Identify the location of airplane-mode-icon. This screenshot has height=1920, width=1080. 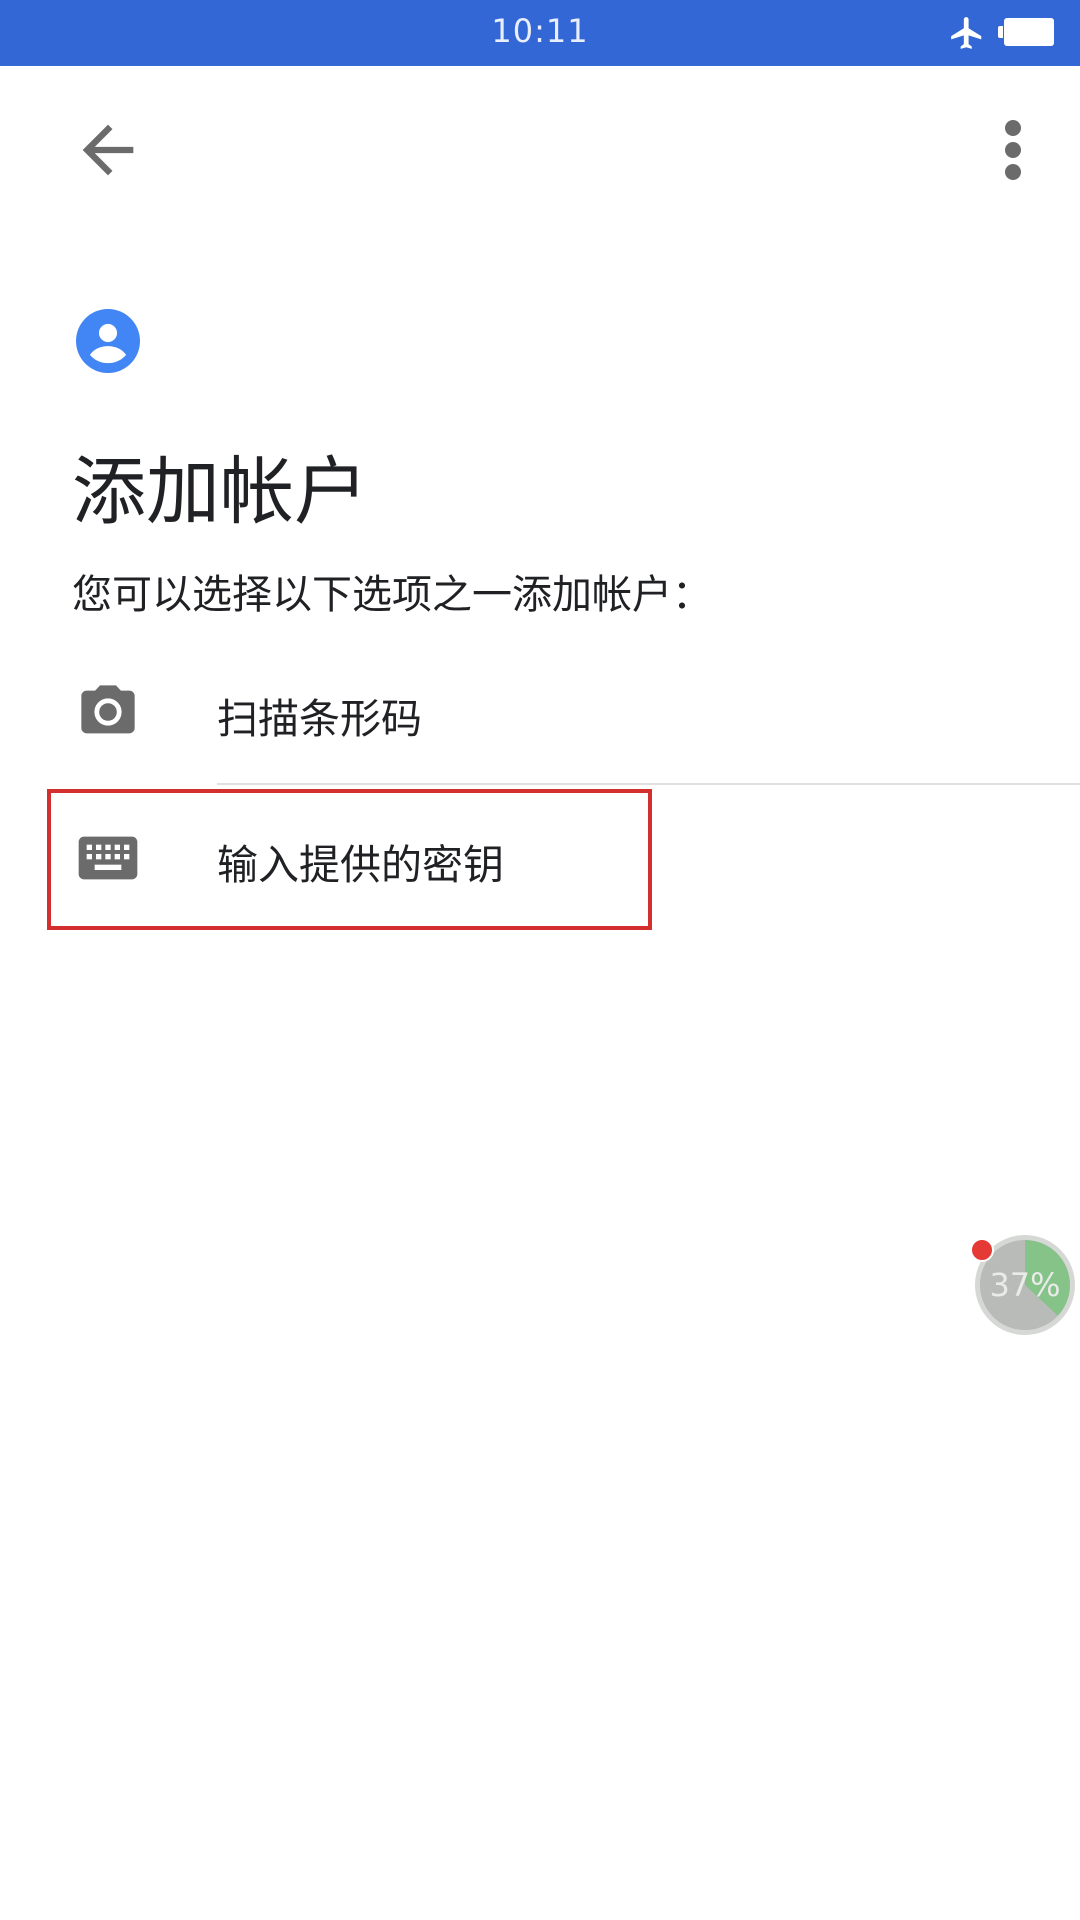
(966, 33).